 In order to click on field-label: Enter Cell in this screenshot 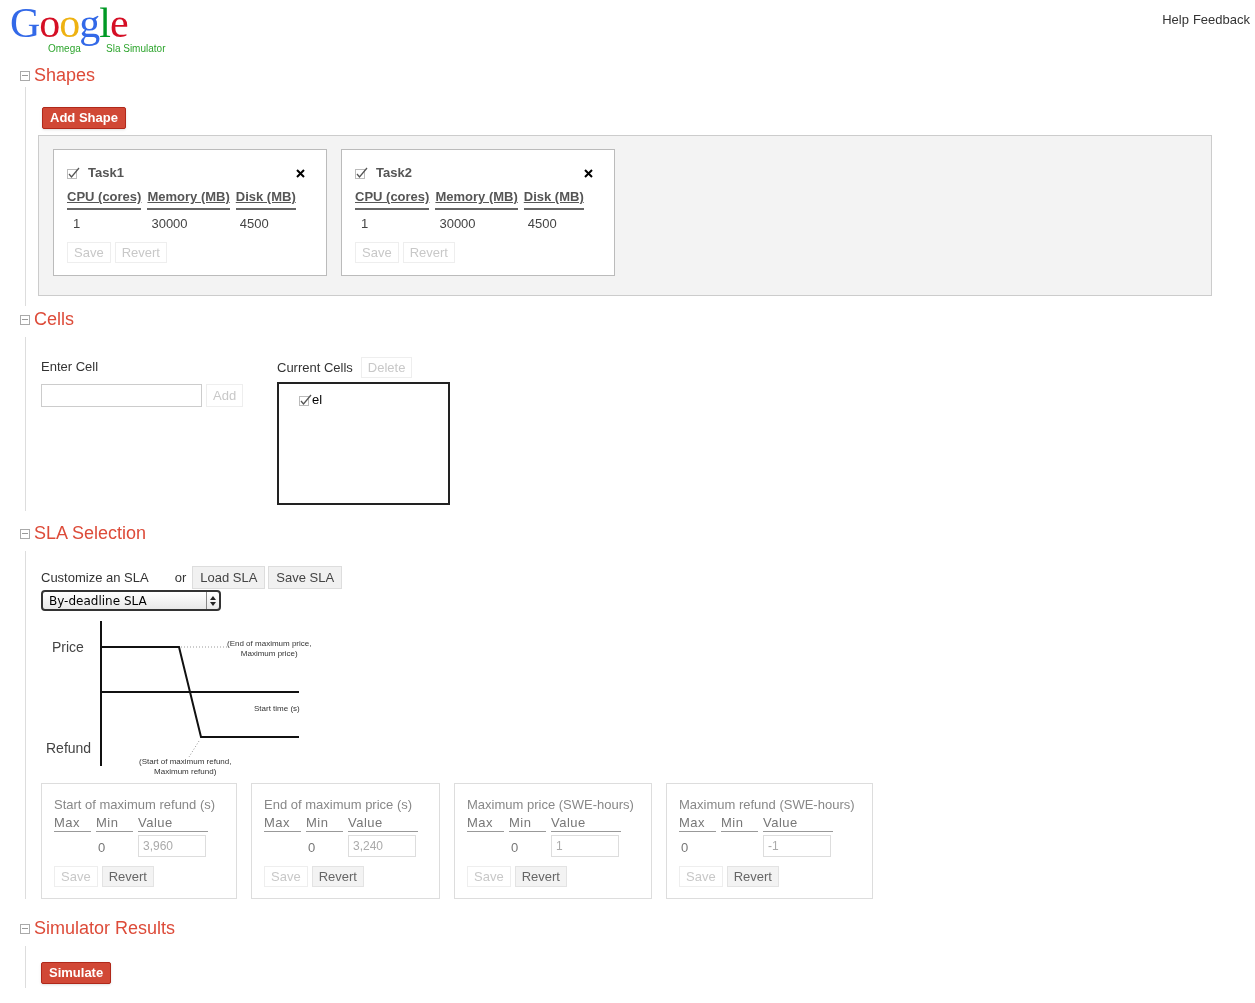, I will do `click(70, 367)`.